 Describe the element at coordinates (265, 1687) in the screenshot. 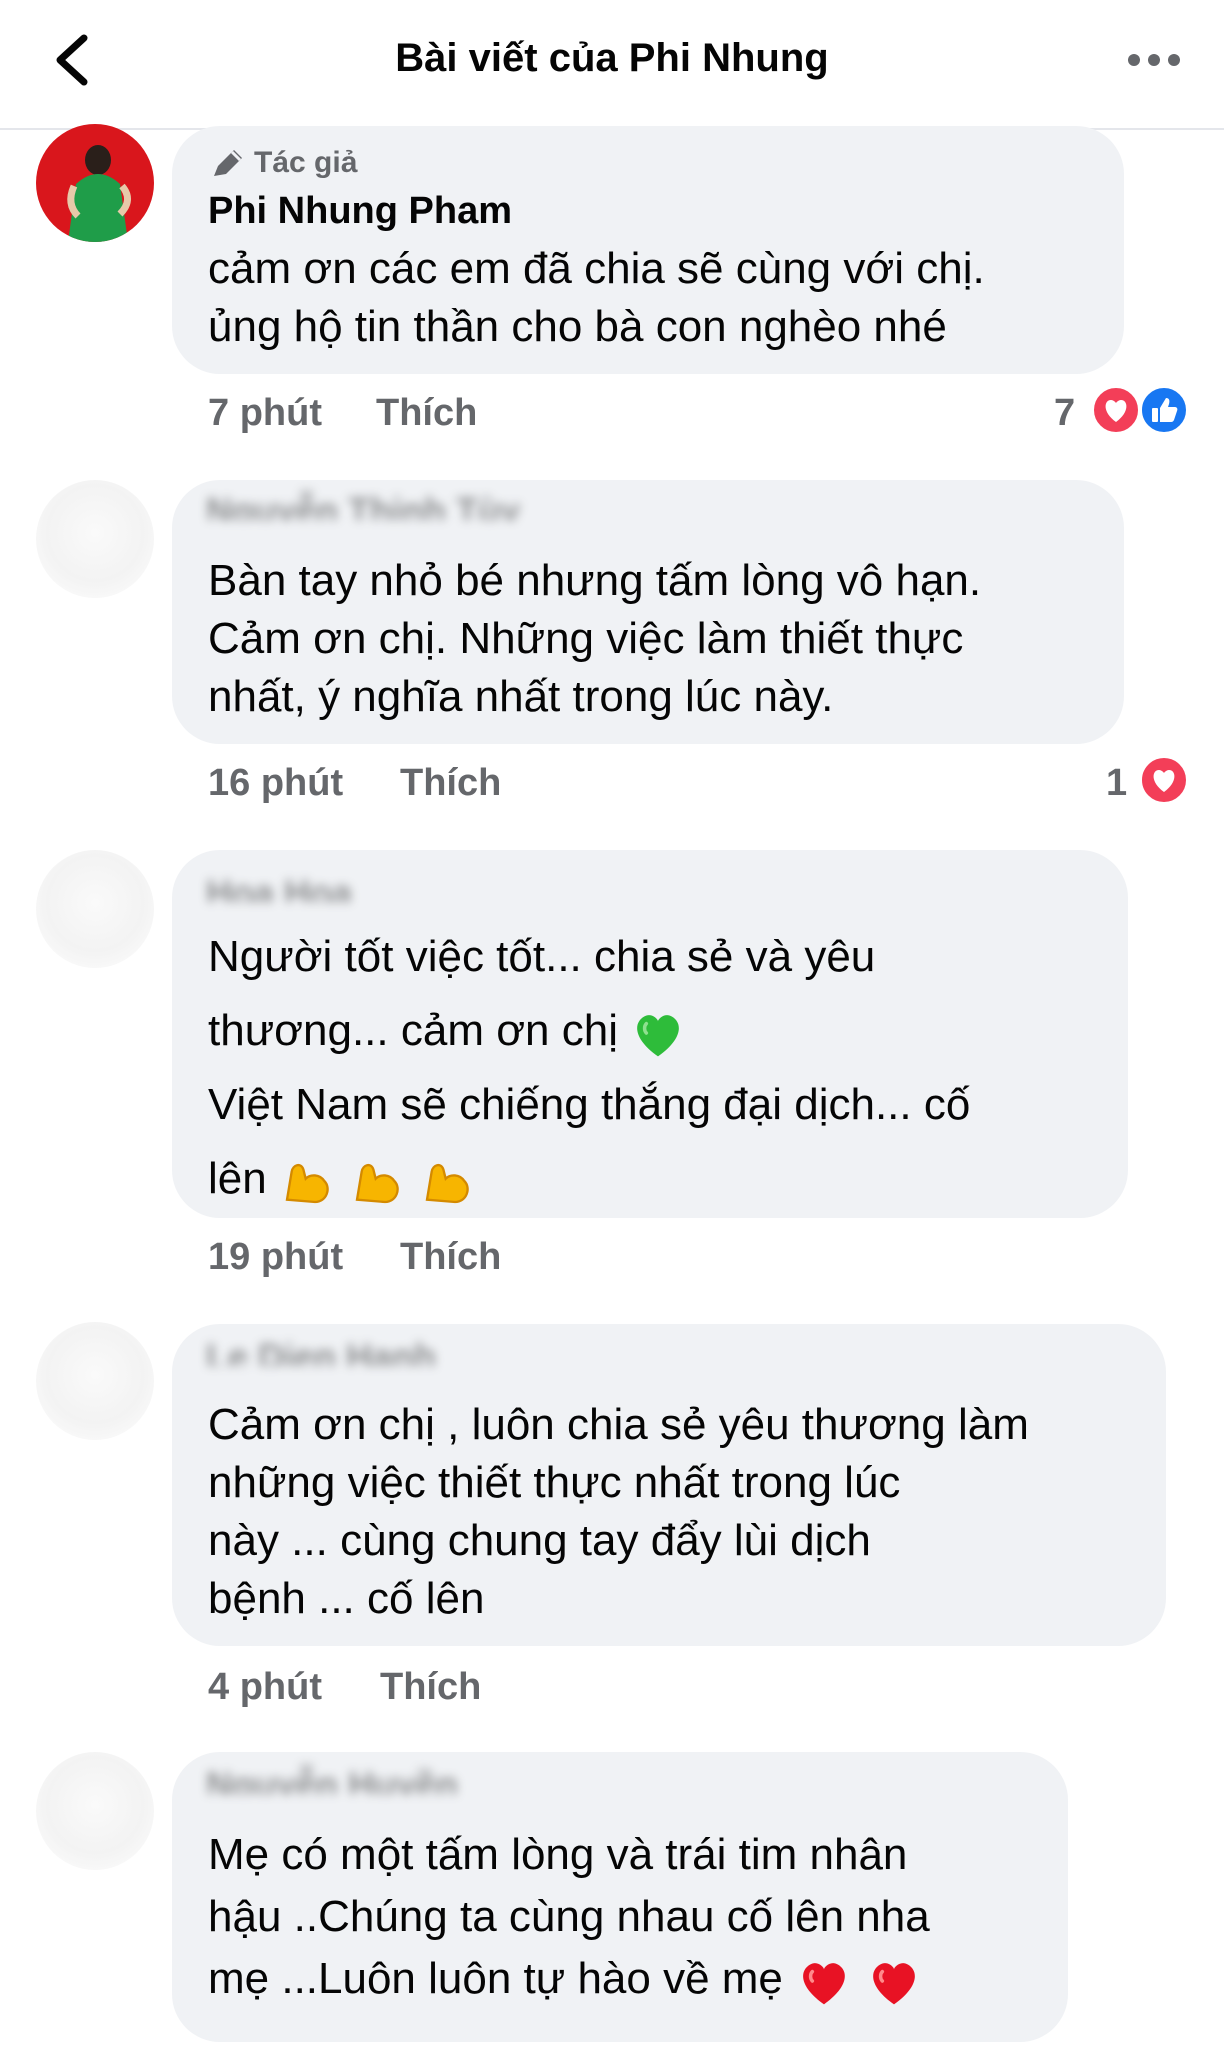

I see `comment-time: 4 phút` at that location.